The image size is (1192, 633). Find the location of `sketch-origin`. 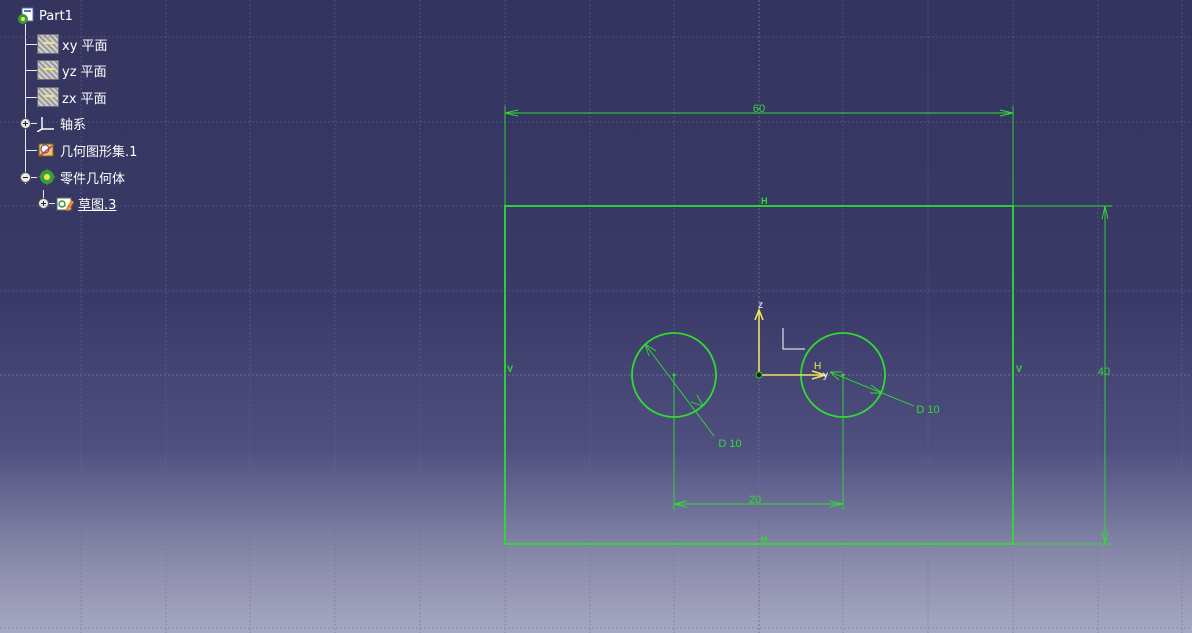

sketch-origin is located at coordinates (759, 375).